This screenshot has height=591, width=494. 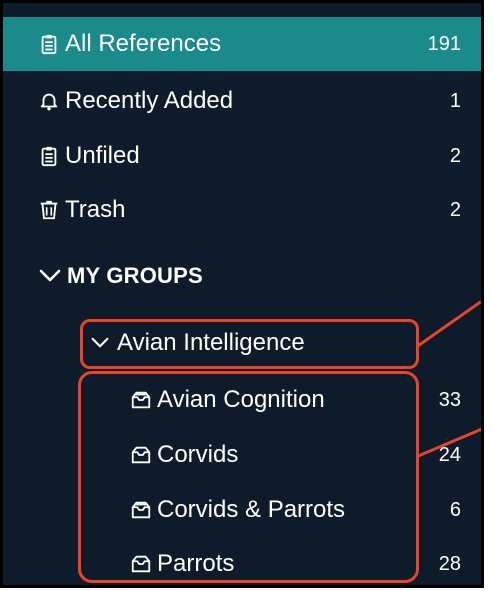 I want to click on sidebar-item-unfiled: Unfiled 2, so click(x=242, y=156).